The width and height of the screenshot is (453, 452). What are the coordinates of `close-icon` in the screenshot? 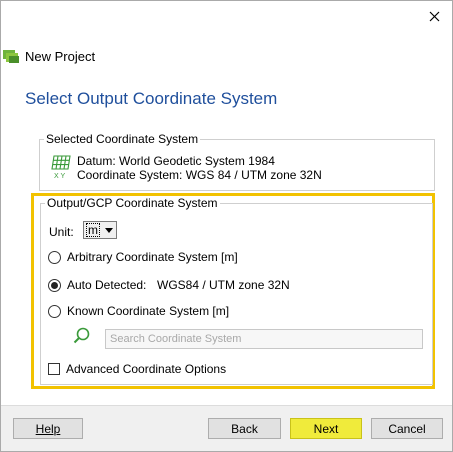 It's located at (434, 16).